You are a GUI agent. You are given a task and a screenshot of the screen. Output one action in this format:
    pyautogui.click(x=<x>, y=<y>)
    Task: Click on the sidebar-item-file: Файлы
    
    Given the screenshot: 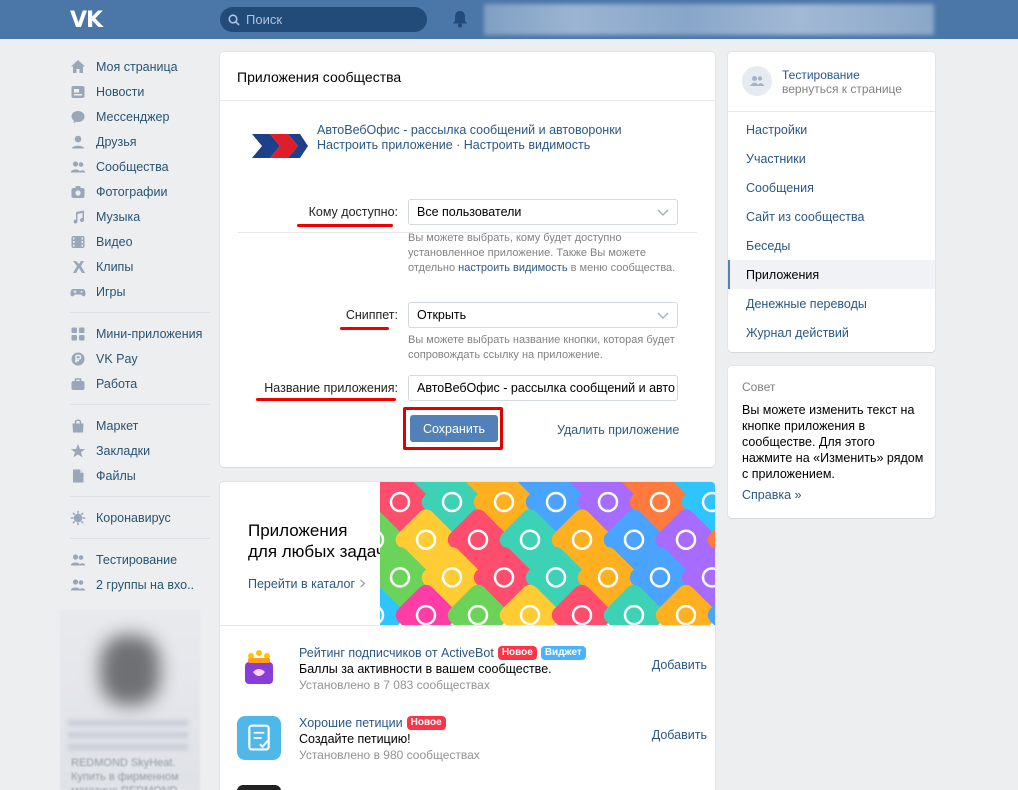 What is the action you would take?
    pyautogui.click(x=140, y=475)
    